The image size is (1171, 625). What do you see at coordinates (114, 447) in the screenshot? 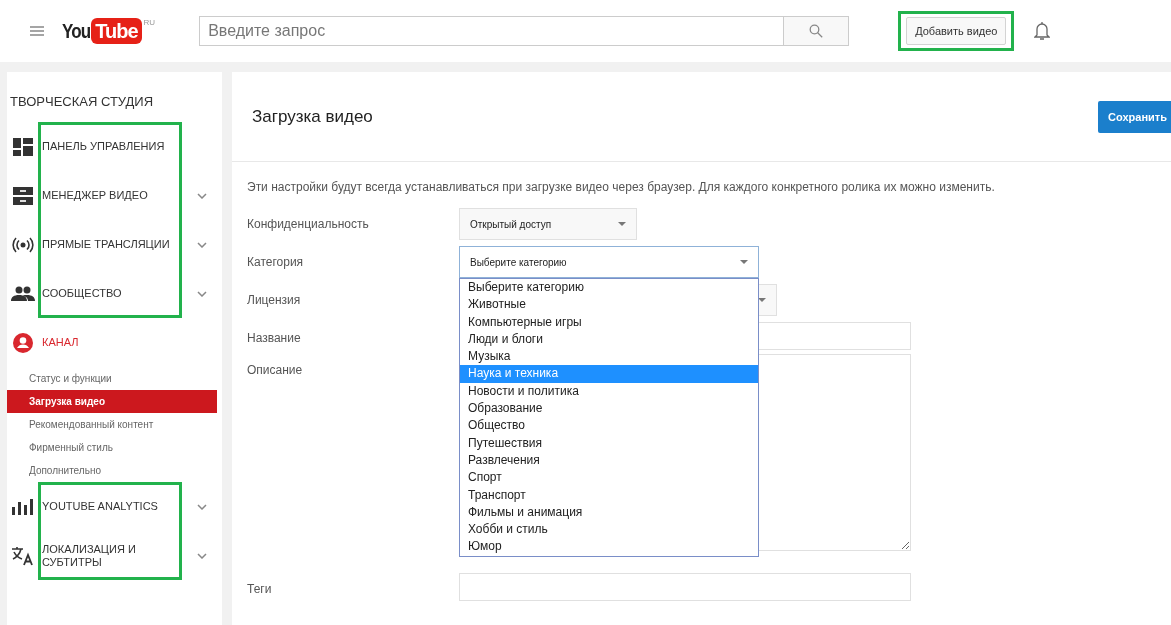
I see `nav-subitem: Фирменный стиль` at bounding box center [114, 447].